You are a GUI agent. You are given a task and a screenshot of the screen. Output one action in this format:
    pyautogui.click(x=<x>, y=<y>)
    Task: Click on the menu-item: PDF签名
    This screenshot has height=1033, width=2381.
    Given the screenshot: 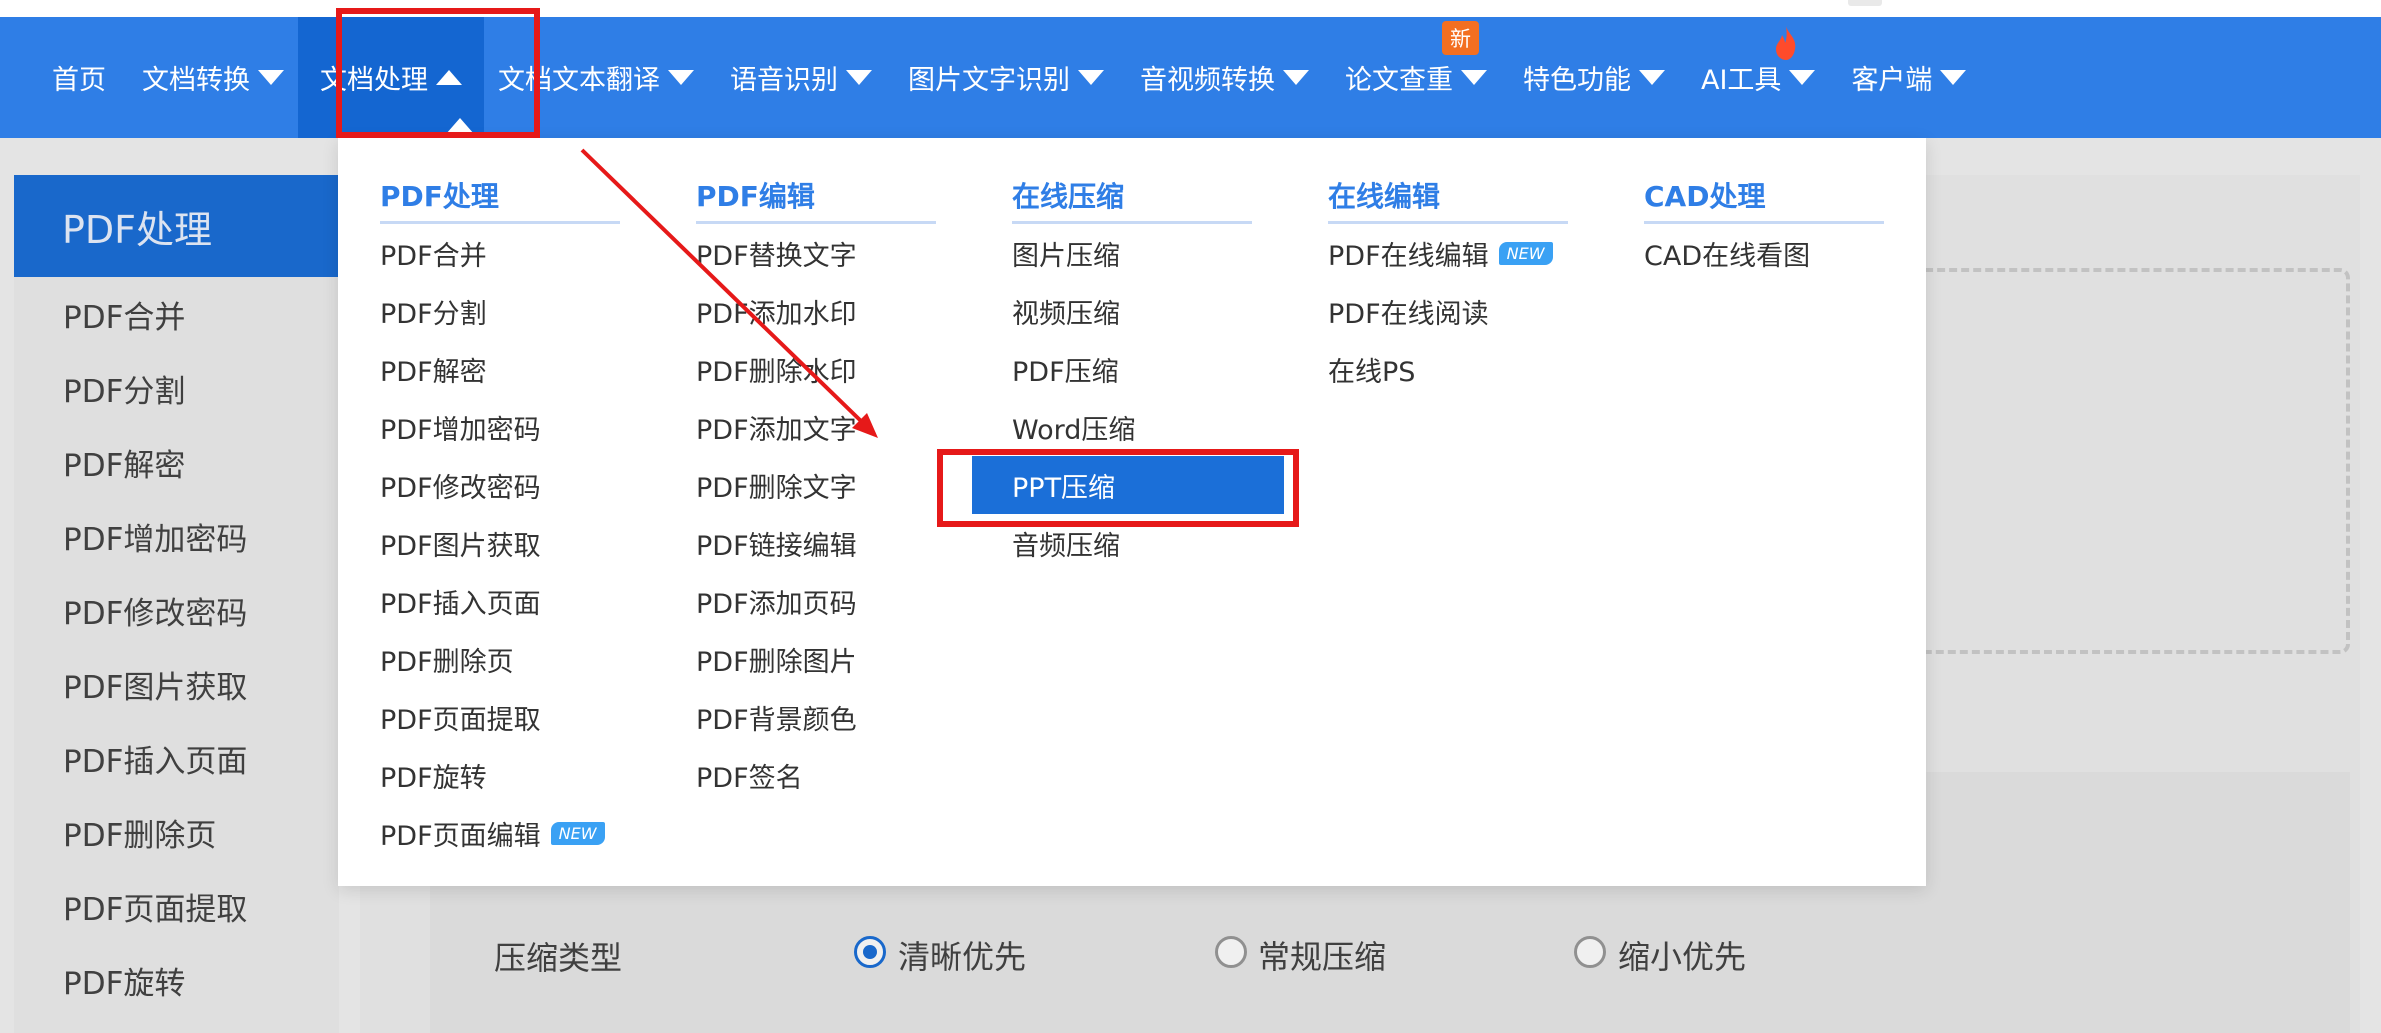 What is the action you would take?
    pyautogui.click(x=816, y=775)
    